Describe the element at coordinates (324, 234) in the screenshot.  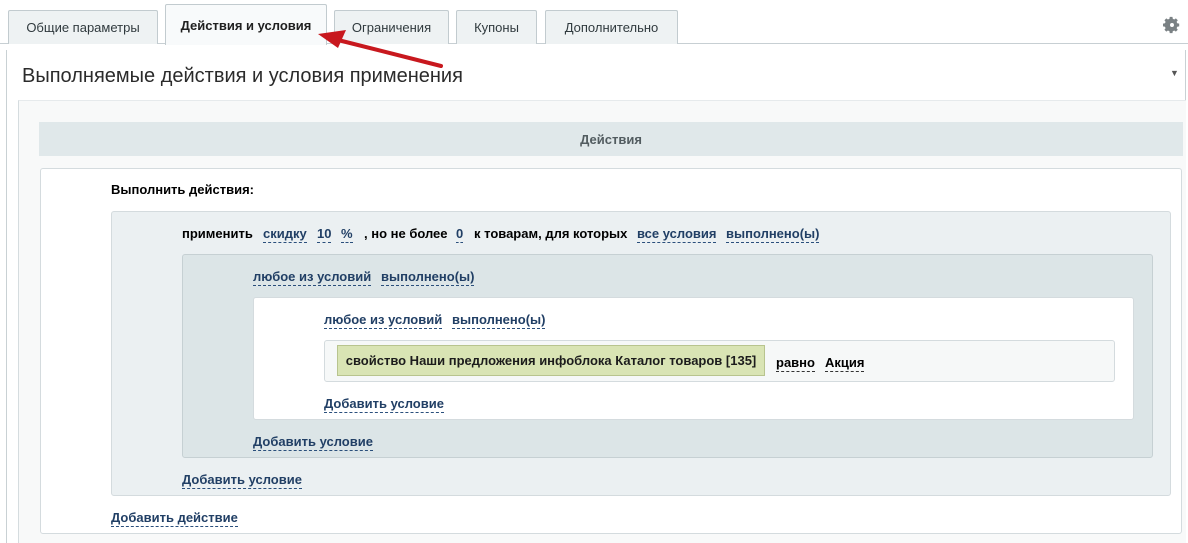
I see `discount-amount-link: 10` at that location.